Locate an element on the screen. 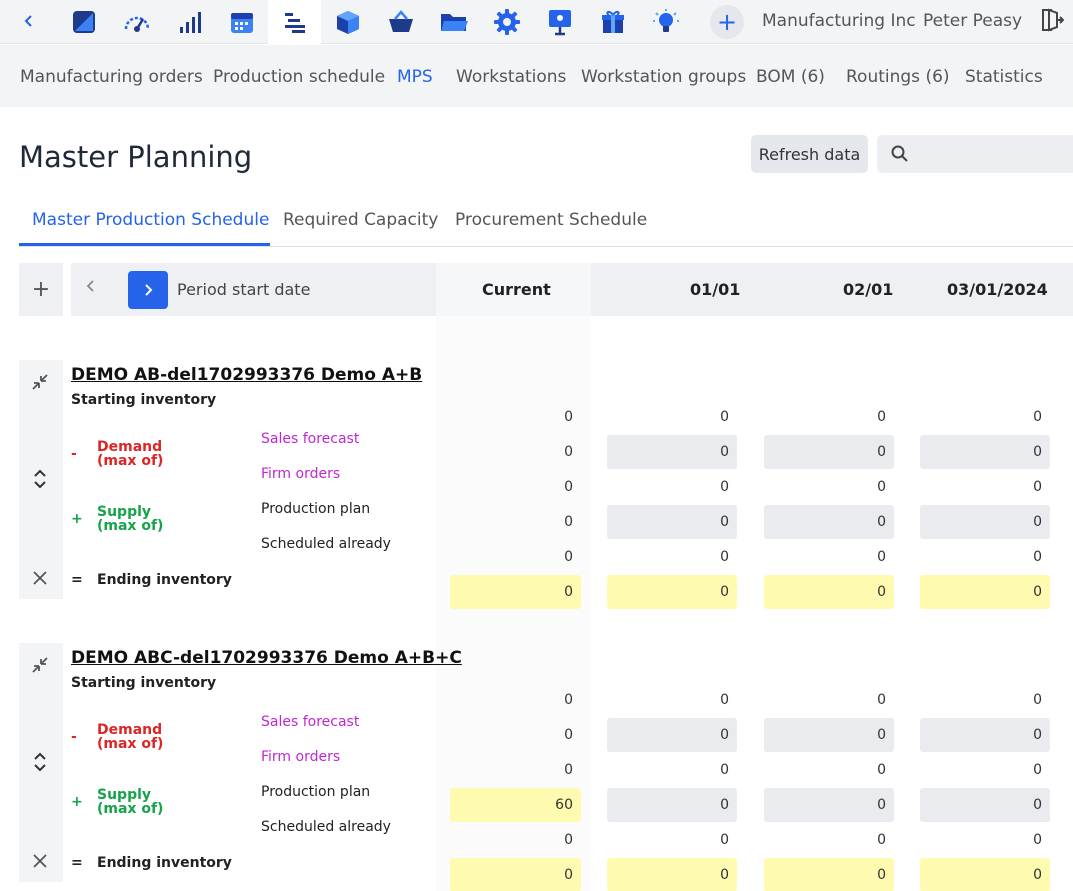  add-button: + is located at coordinates (727, 22).